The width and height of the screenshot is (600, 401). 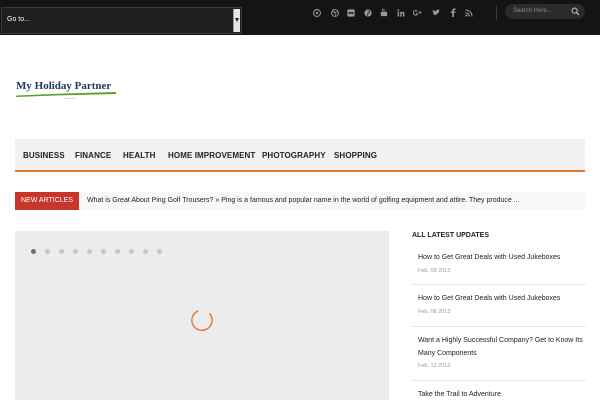 I want to click on github-icon, so click(x=316, y=12).